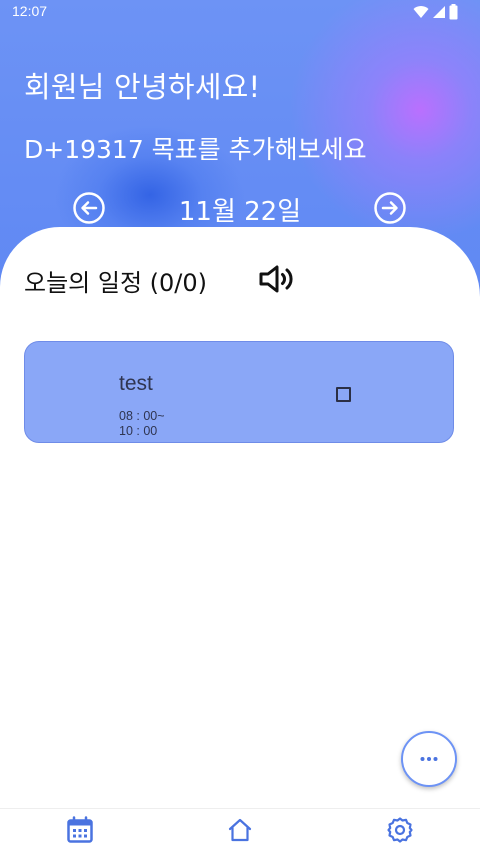 Image resolution: width=480 pixels, height=855 pixels. I want to click on next-day-button, so click(390, 208).